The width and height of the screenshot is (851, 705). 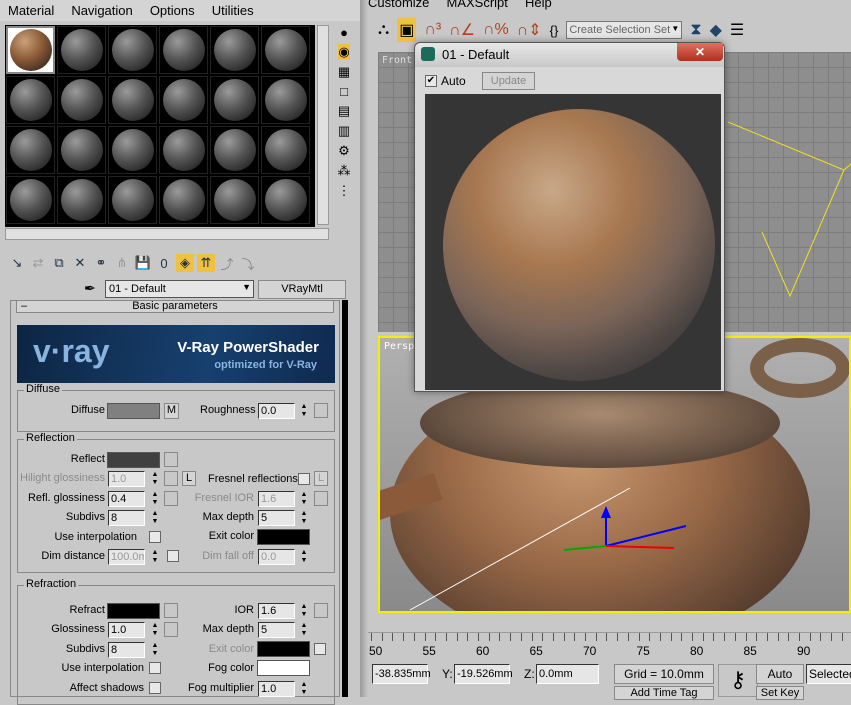 What do you see at coordinates (344, 52) in the screenshot?
I see `backlight-icon: ◉` at bounding box center [344, 52].